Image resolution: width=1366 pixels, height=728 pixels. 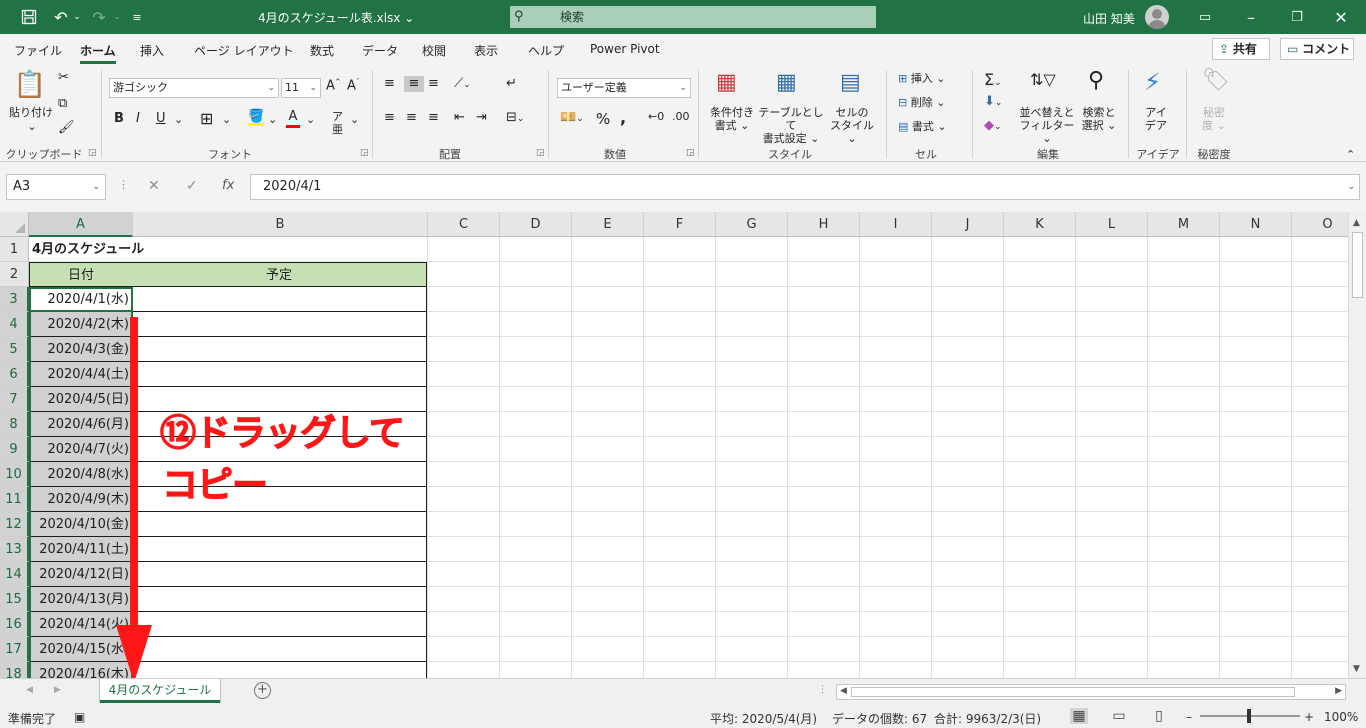 What do you see at coordinates (38, 50) in the screenshot?
I see `tab-file: ファイル` at bounding box center [38, 50].